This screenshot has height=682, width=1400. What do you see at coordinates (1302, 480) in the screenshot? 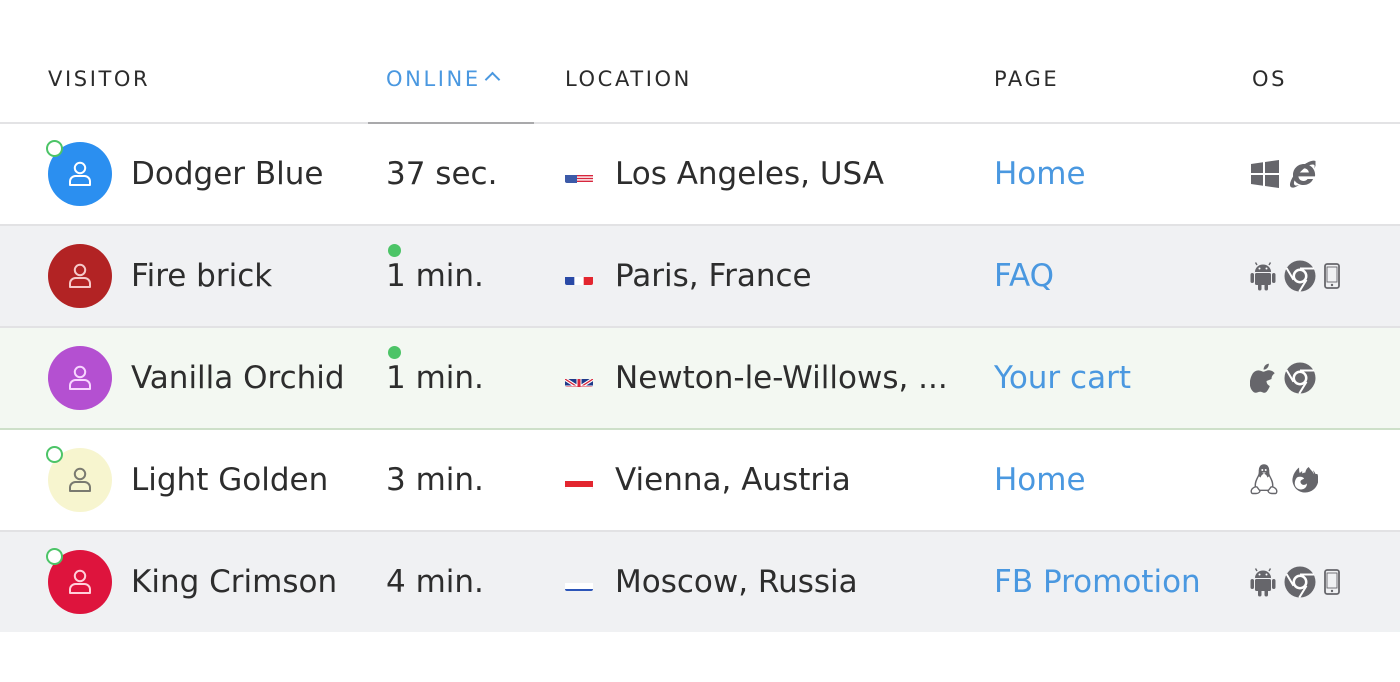
I see `firefox-icon` at bounding box center [1302, 480].